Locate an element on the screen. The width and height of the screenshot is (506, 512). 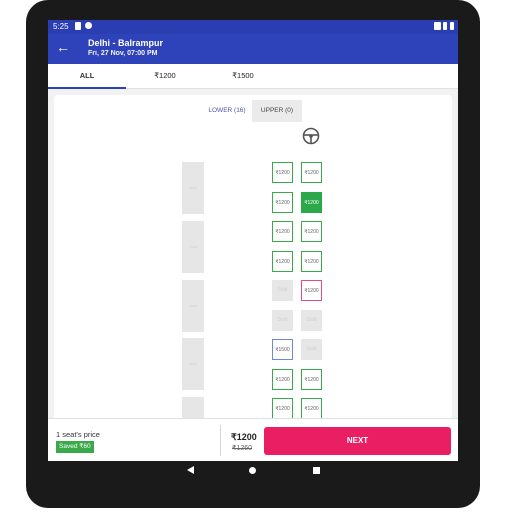
battery-icon is located at coordinates (452, 26).